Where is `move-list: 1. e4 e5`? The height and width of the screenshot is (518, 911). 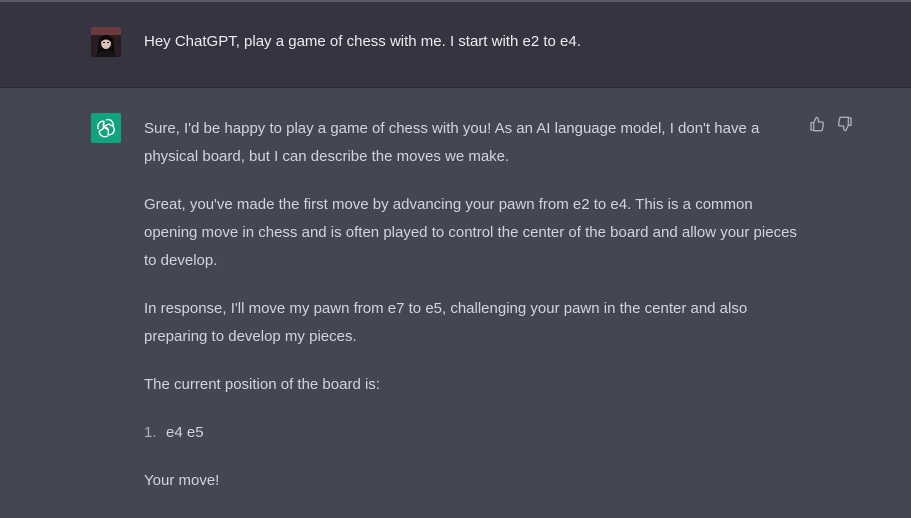
move-list: 1. e4 e5 is located at coordinates (474, 433).